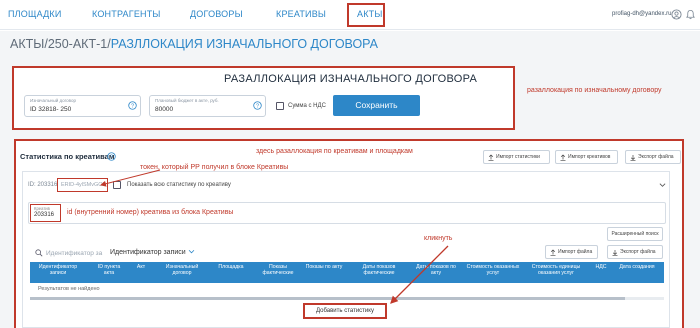  Describe the element at coordinates (216, 14) in the screenshot. I see `nav-item-contracts: ДОГОВОРЫ` at that location.